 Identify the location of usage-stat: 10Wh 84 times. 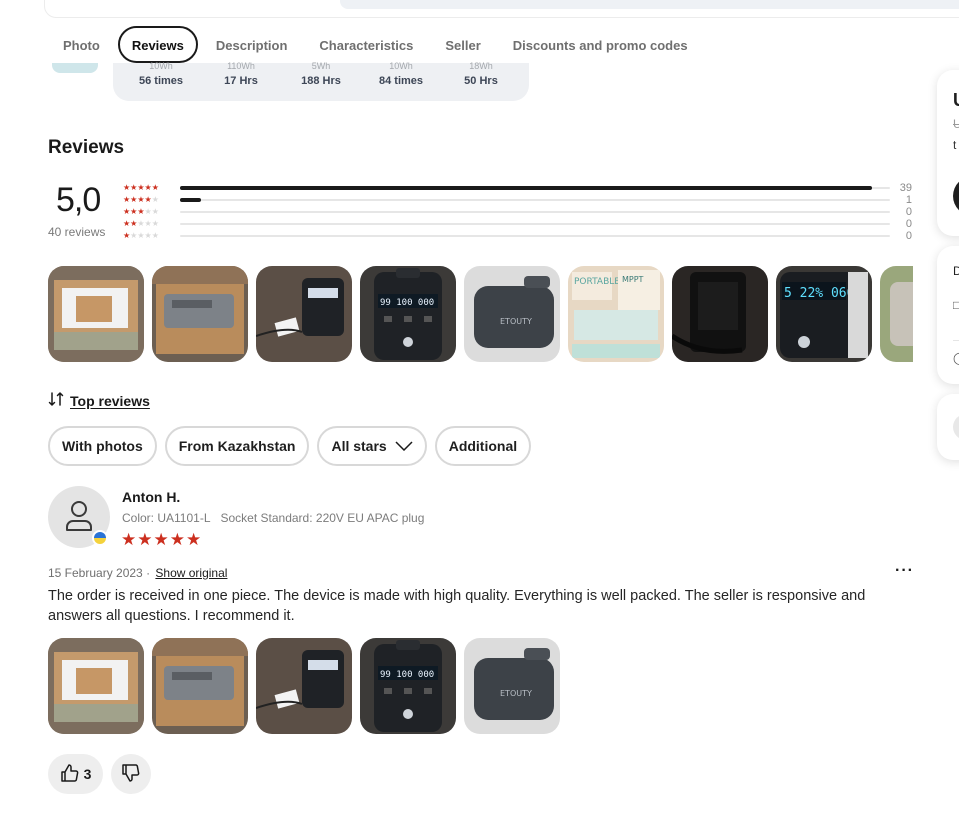
(401, 74).